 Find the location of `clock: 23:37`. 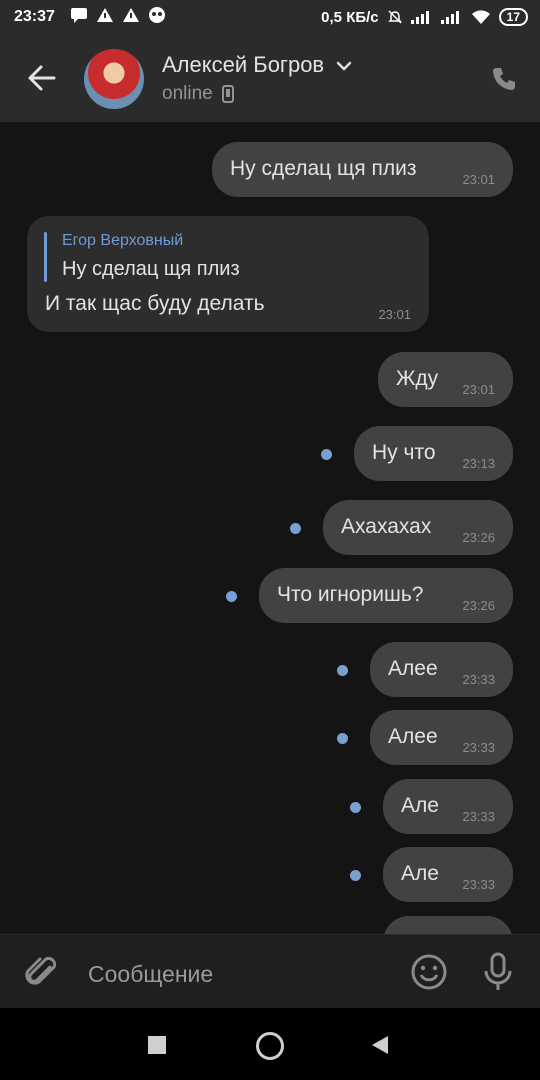

clock: 23:37 is located at coordinates (34, 16).